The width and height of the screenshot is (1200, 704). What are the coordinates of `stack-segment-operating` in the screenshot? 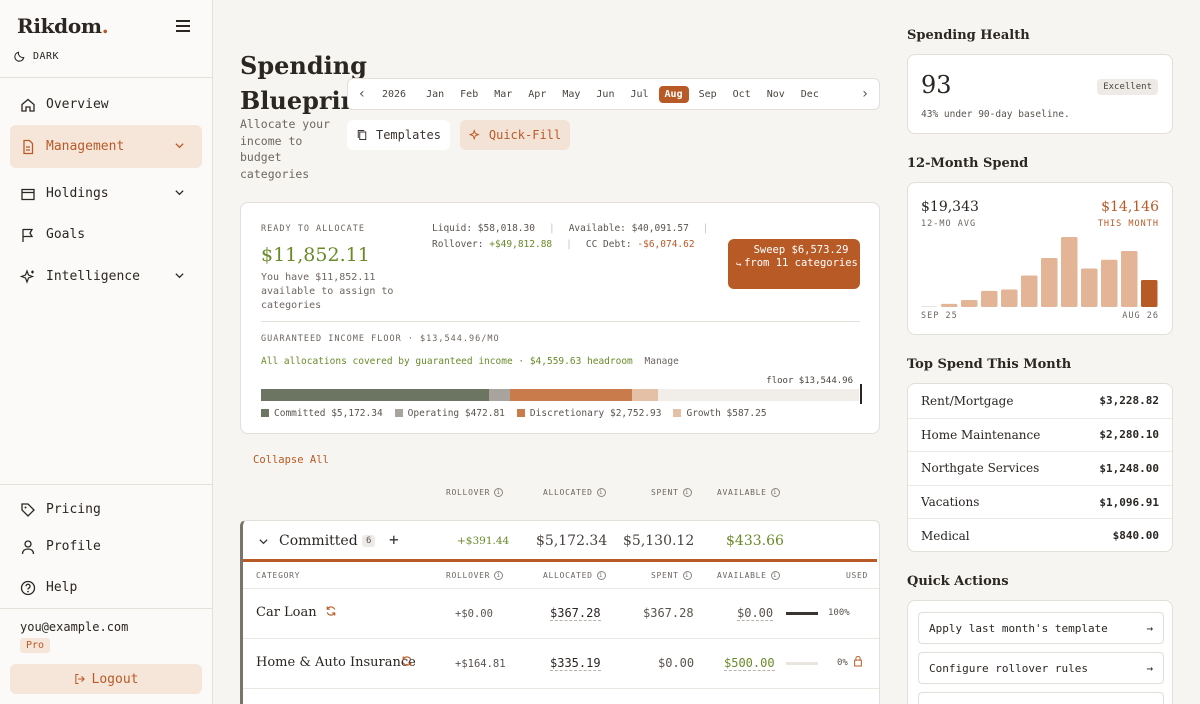 It's located at (500, 395).